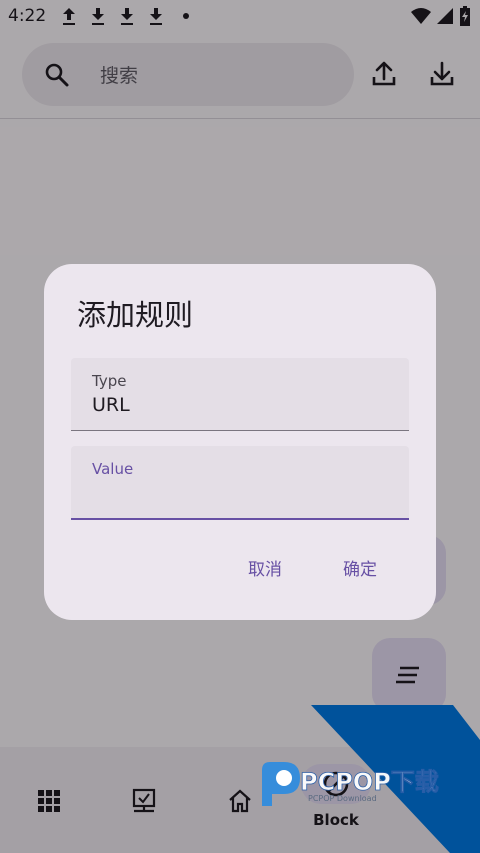 This screenshot has width=480, height=853. Describe the element at coordinates (244, 496) in the screenshot. I see `value-input` at that location.